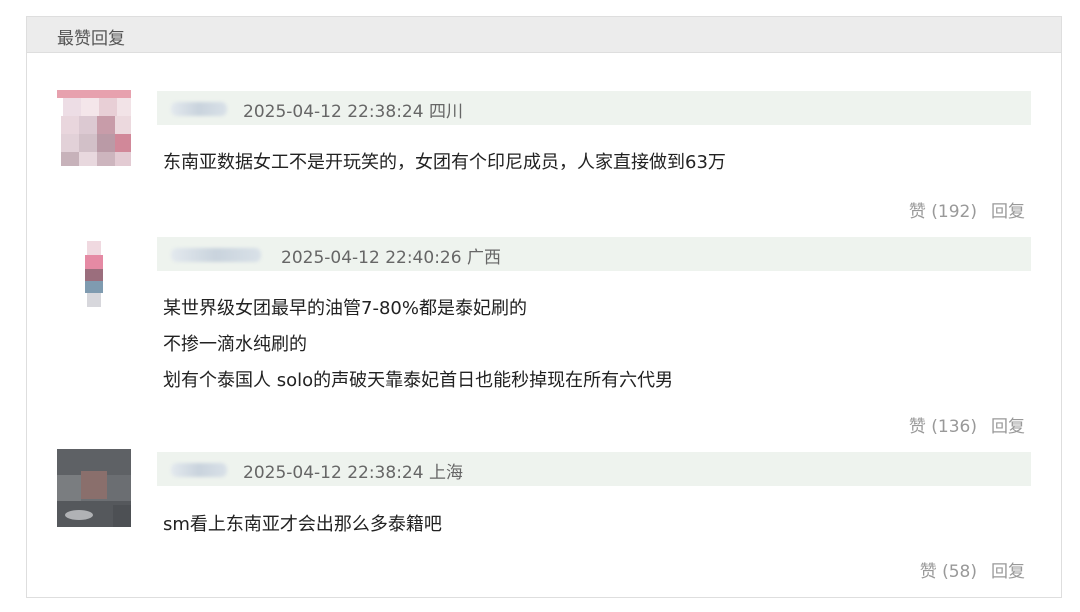 The image size is (1080, 612). I want to click on comment-line: sm看上东南亚才会出那么多泰籍吧, so click(302, 524).